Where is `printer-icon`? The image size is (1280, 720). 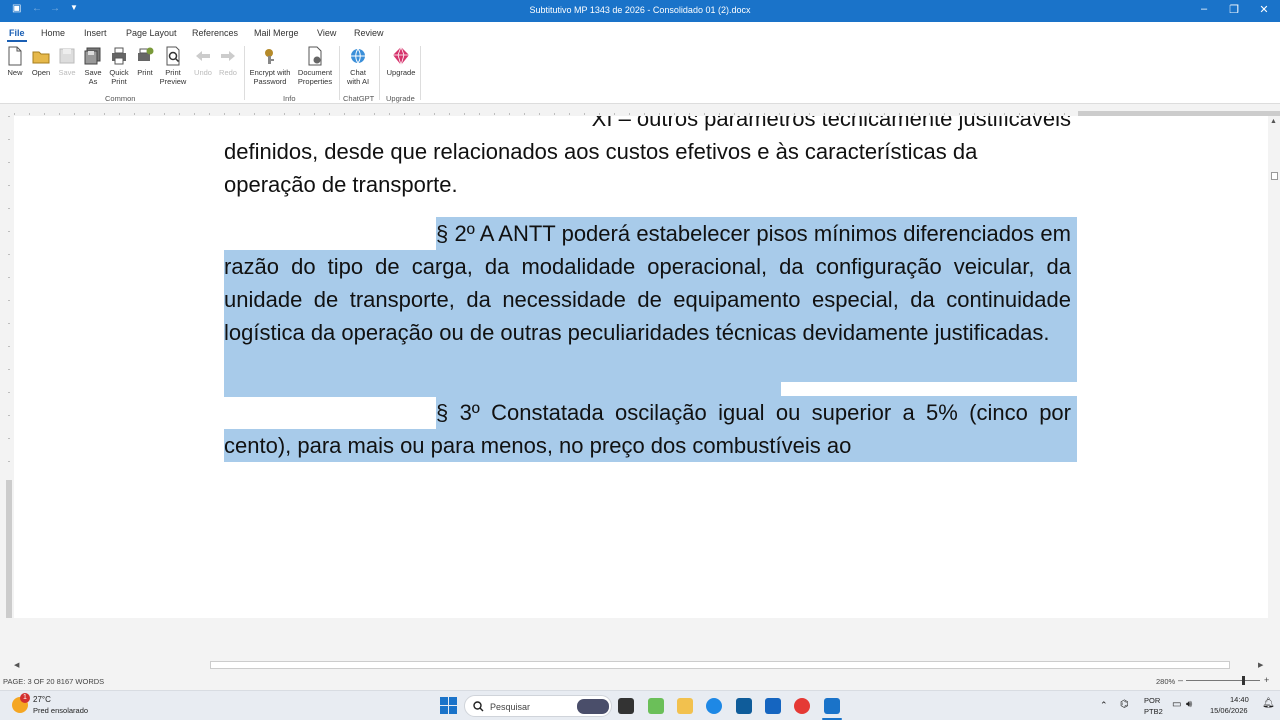 printer-icon is located at coordinates (146, 54).